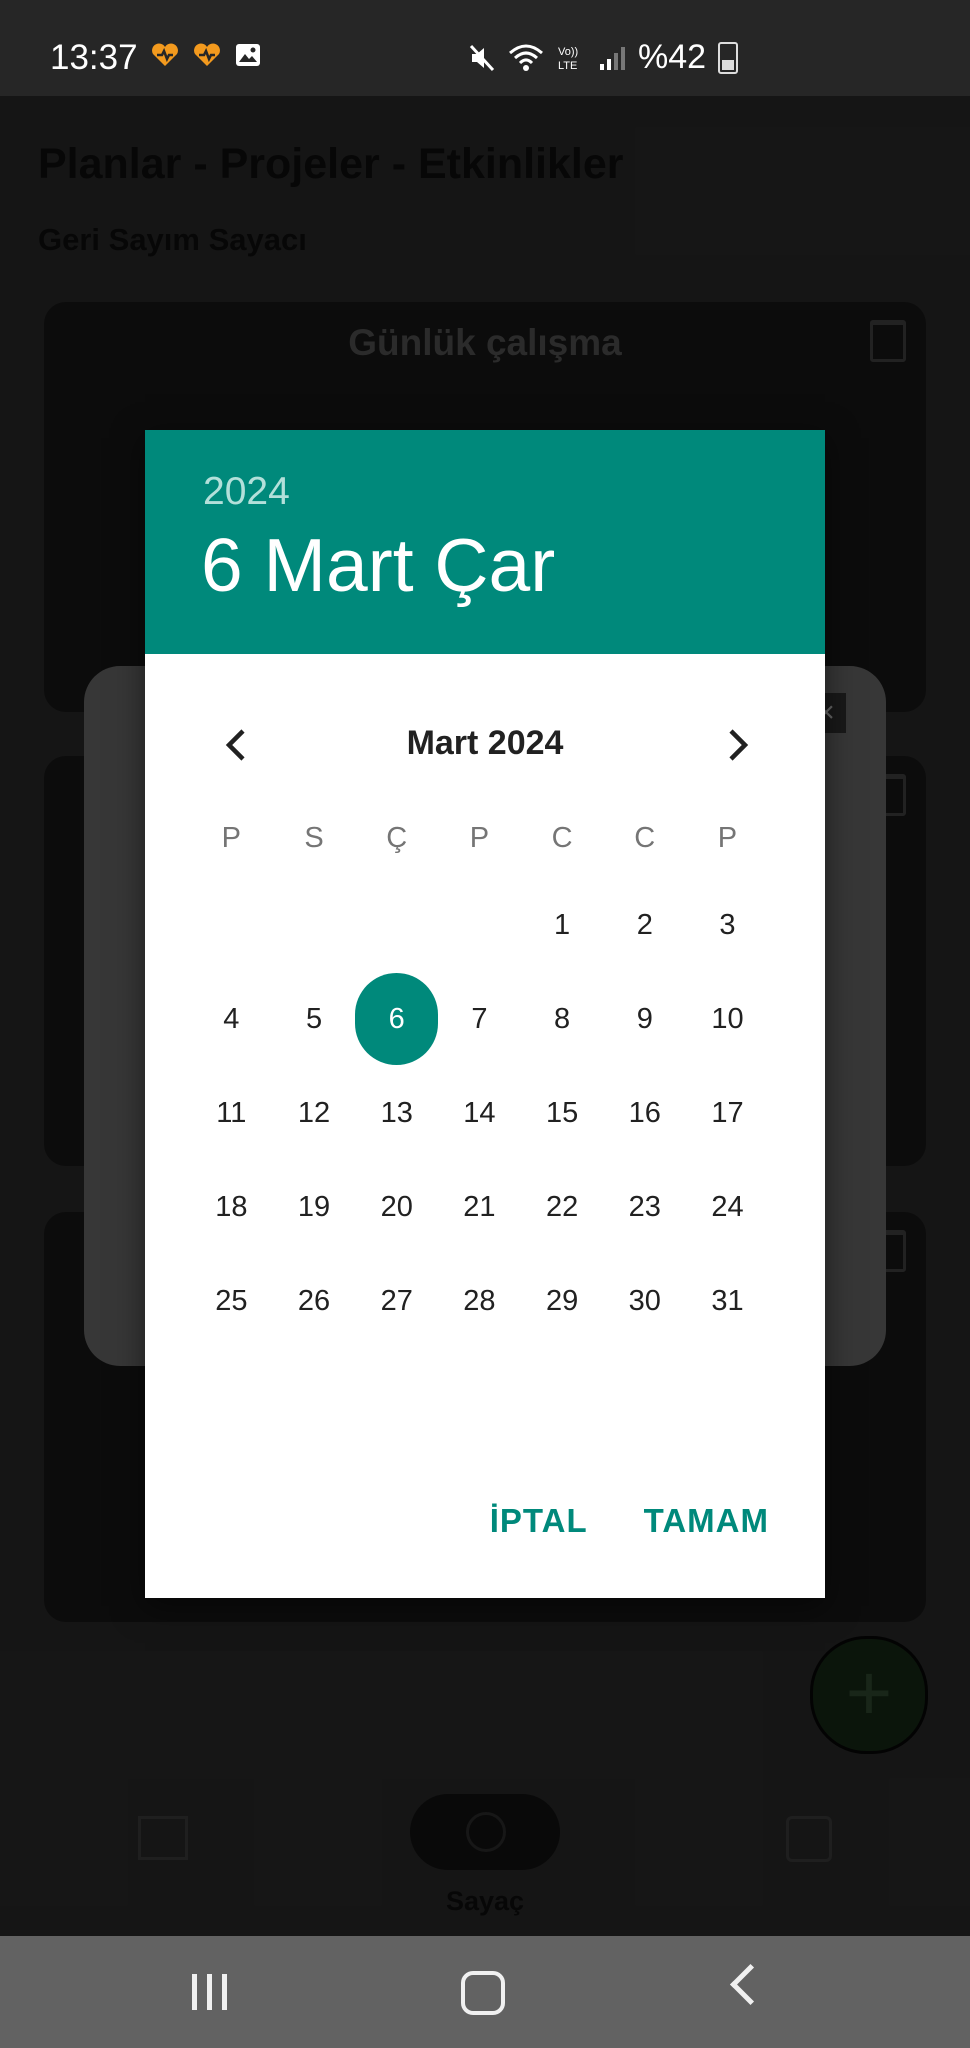 The image size is (970, 2048). I want to click on day-cell: 7, so click(479, 1019).